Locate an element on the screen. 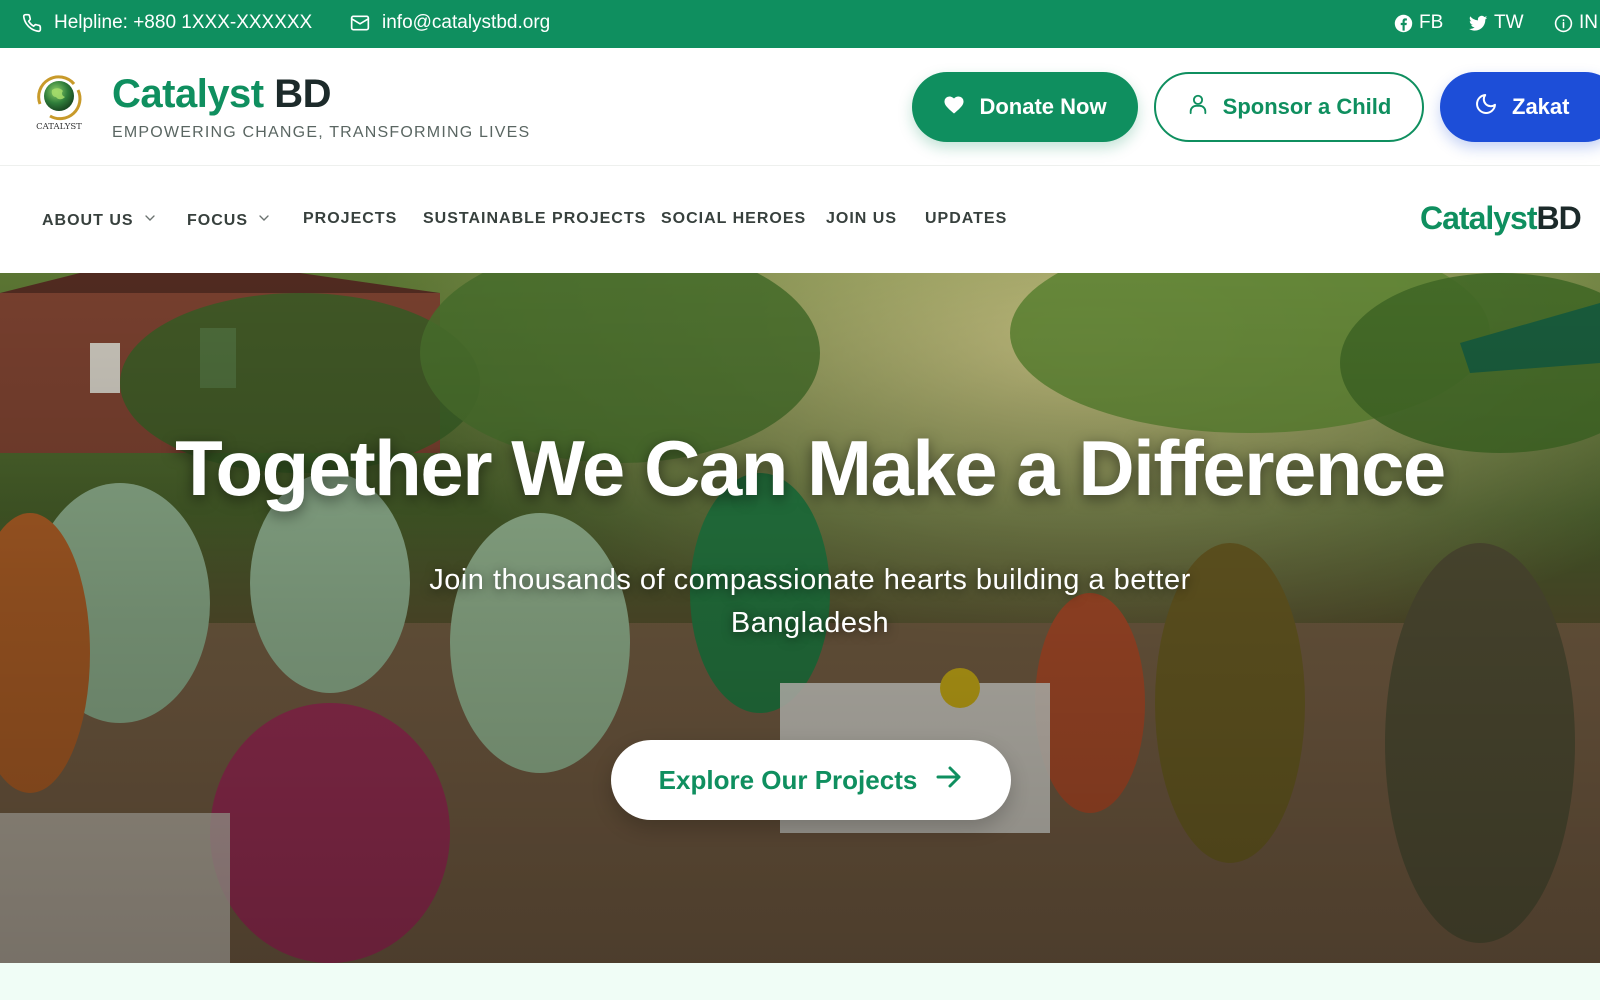  info-icon is located at coordinates (1563, 23).